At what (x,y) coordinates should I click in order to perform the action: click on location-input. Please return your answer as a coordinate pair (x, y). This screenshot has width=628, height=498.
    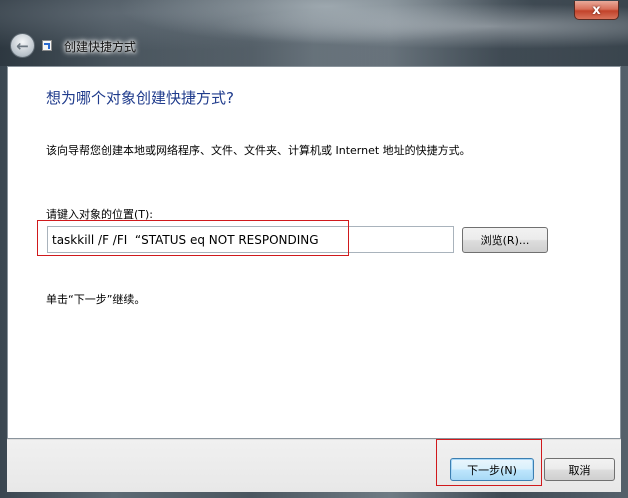
    Looking at the image, I should click on (250, 239).